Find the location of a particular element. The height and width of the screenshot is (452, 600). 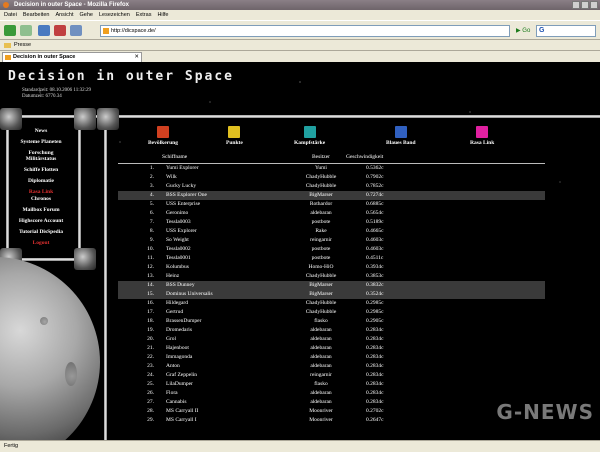

table-row: 3. Gucky Lucky ChadyHubble 0.7852c is located at coordinates (331, 186).